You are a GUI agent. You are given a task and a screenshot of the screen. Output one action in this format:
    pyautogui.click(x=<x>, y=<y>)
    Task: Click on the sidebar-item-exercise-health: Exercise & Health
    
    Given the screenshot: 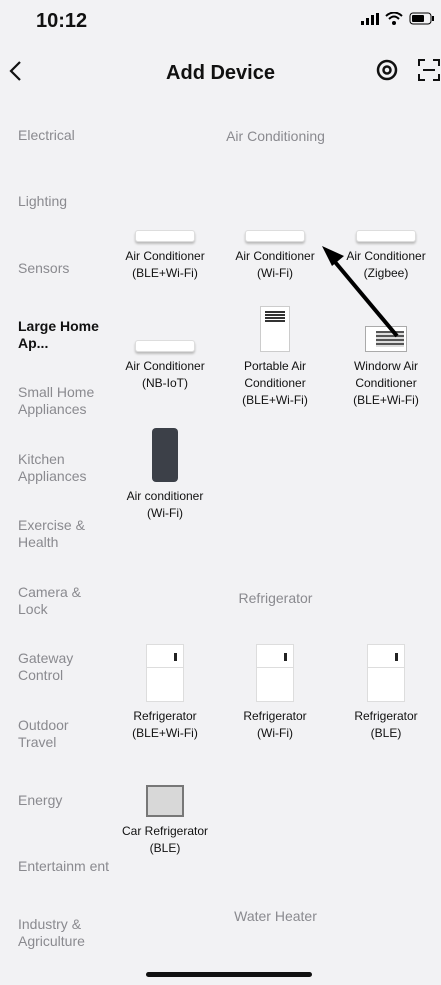 What is the action you would take?
    pyautogui.click(x=55, y=534)
    